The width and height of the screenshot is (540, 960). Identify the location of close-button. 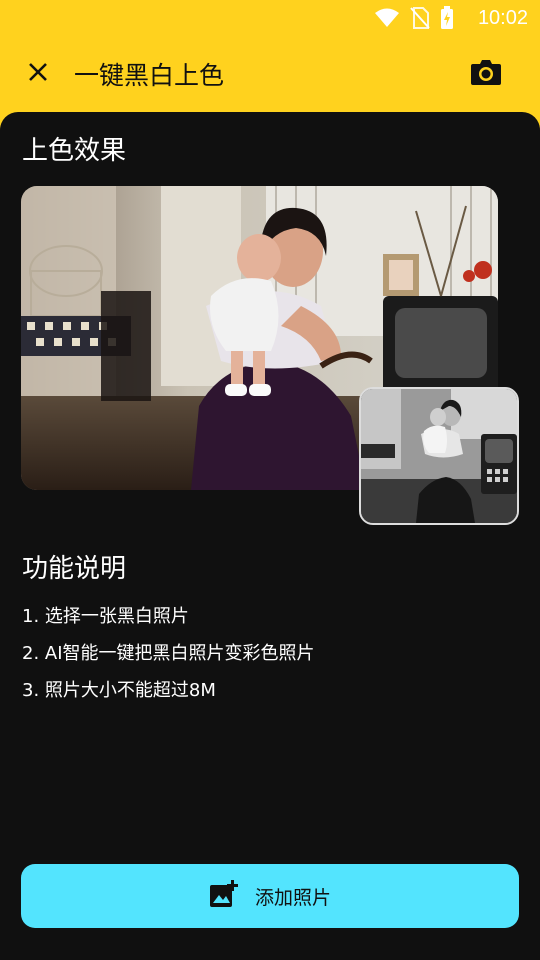
(38, 74).